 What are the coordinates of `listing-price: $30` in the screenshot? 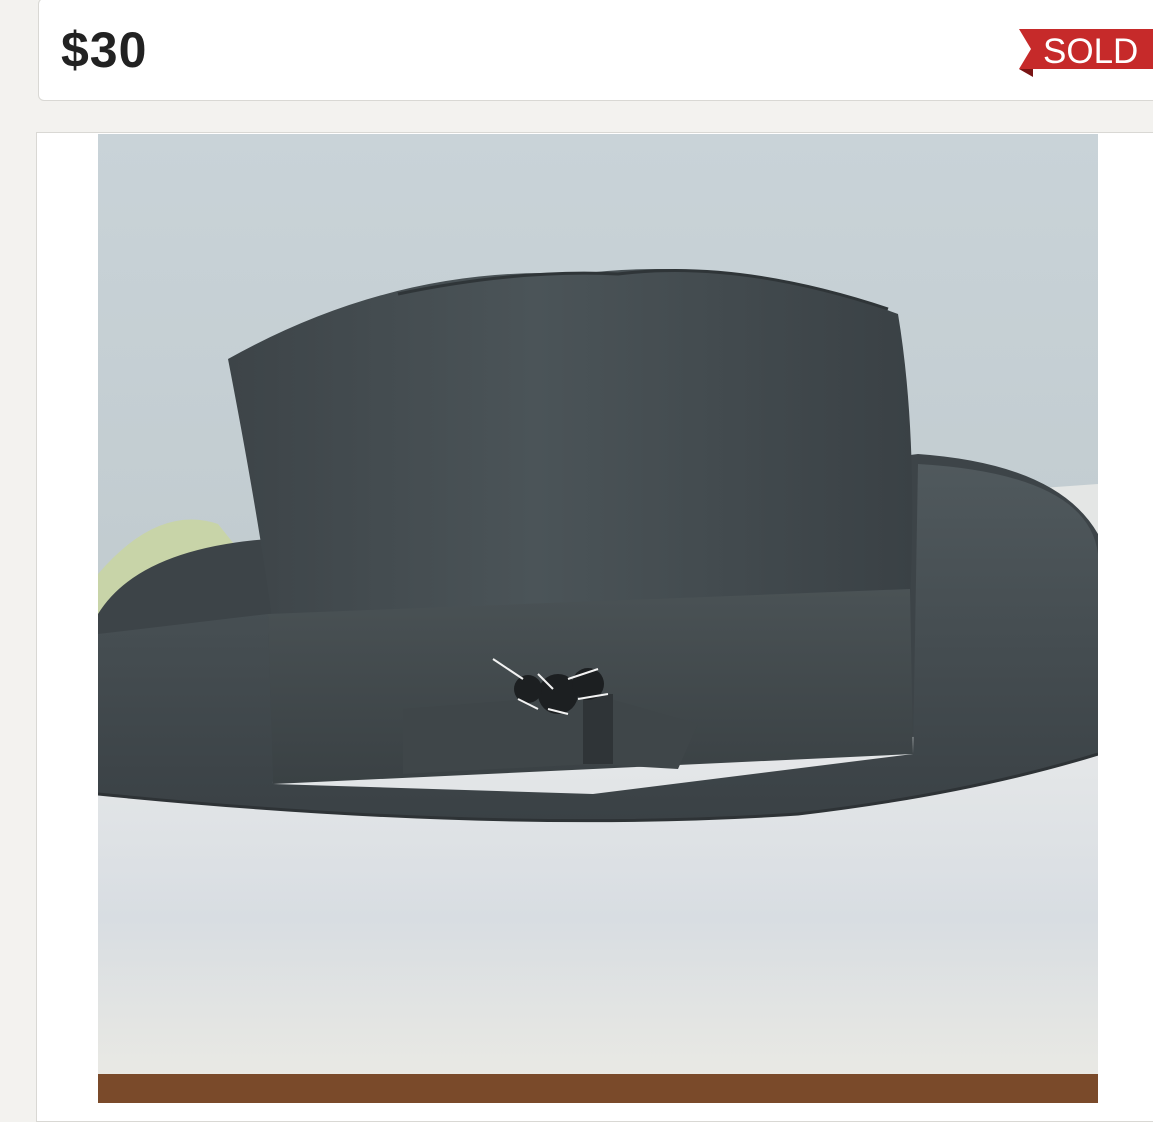 It's located at (104, 50).